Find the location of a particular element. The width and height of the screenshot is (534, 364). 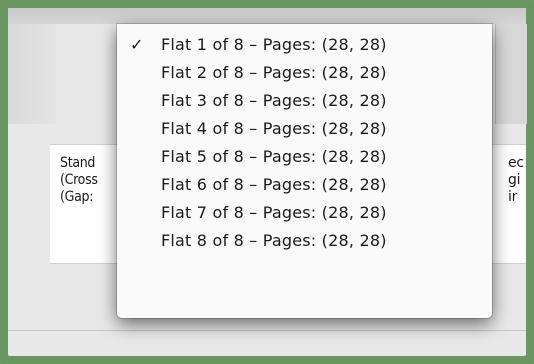

description-line: (Cross is located at coordinates (79, 180).